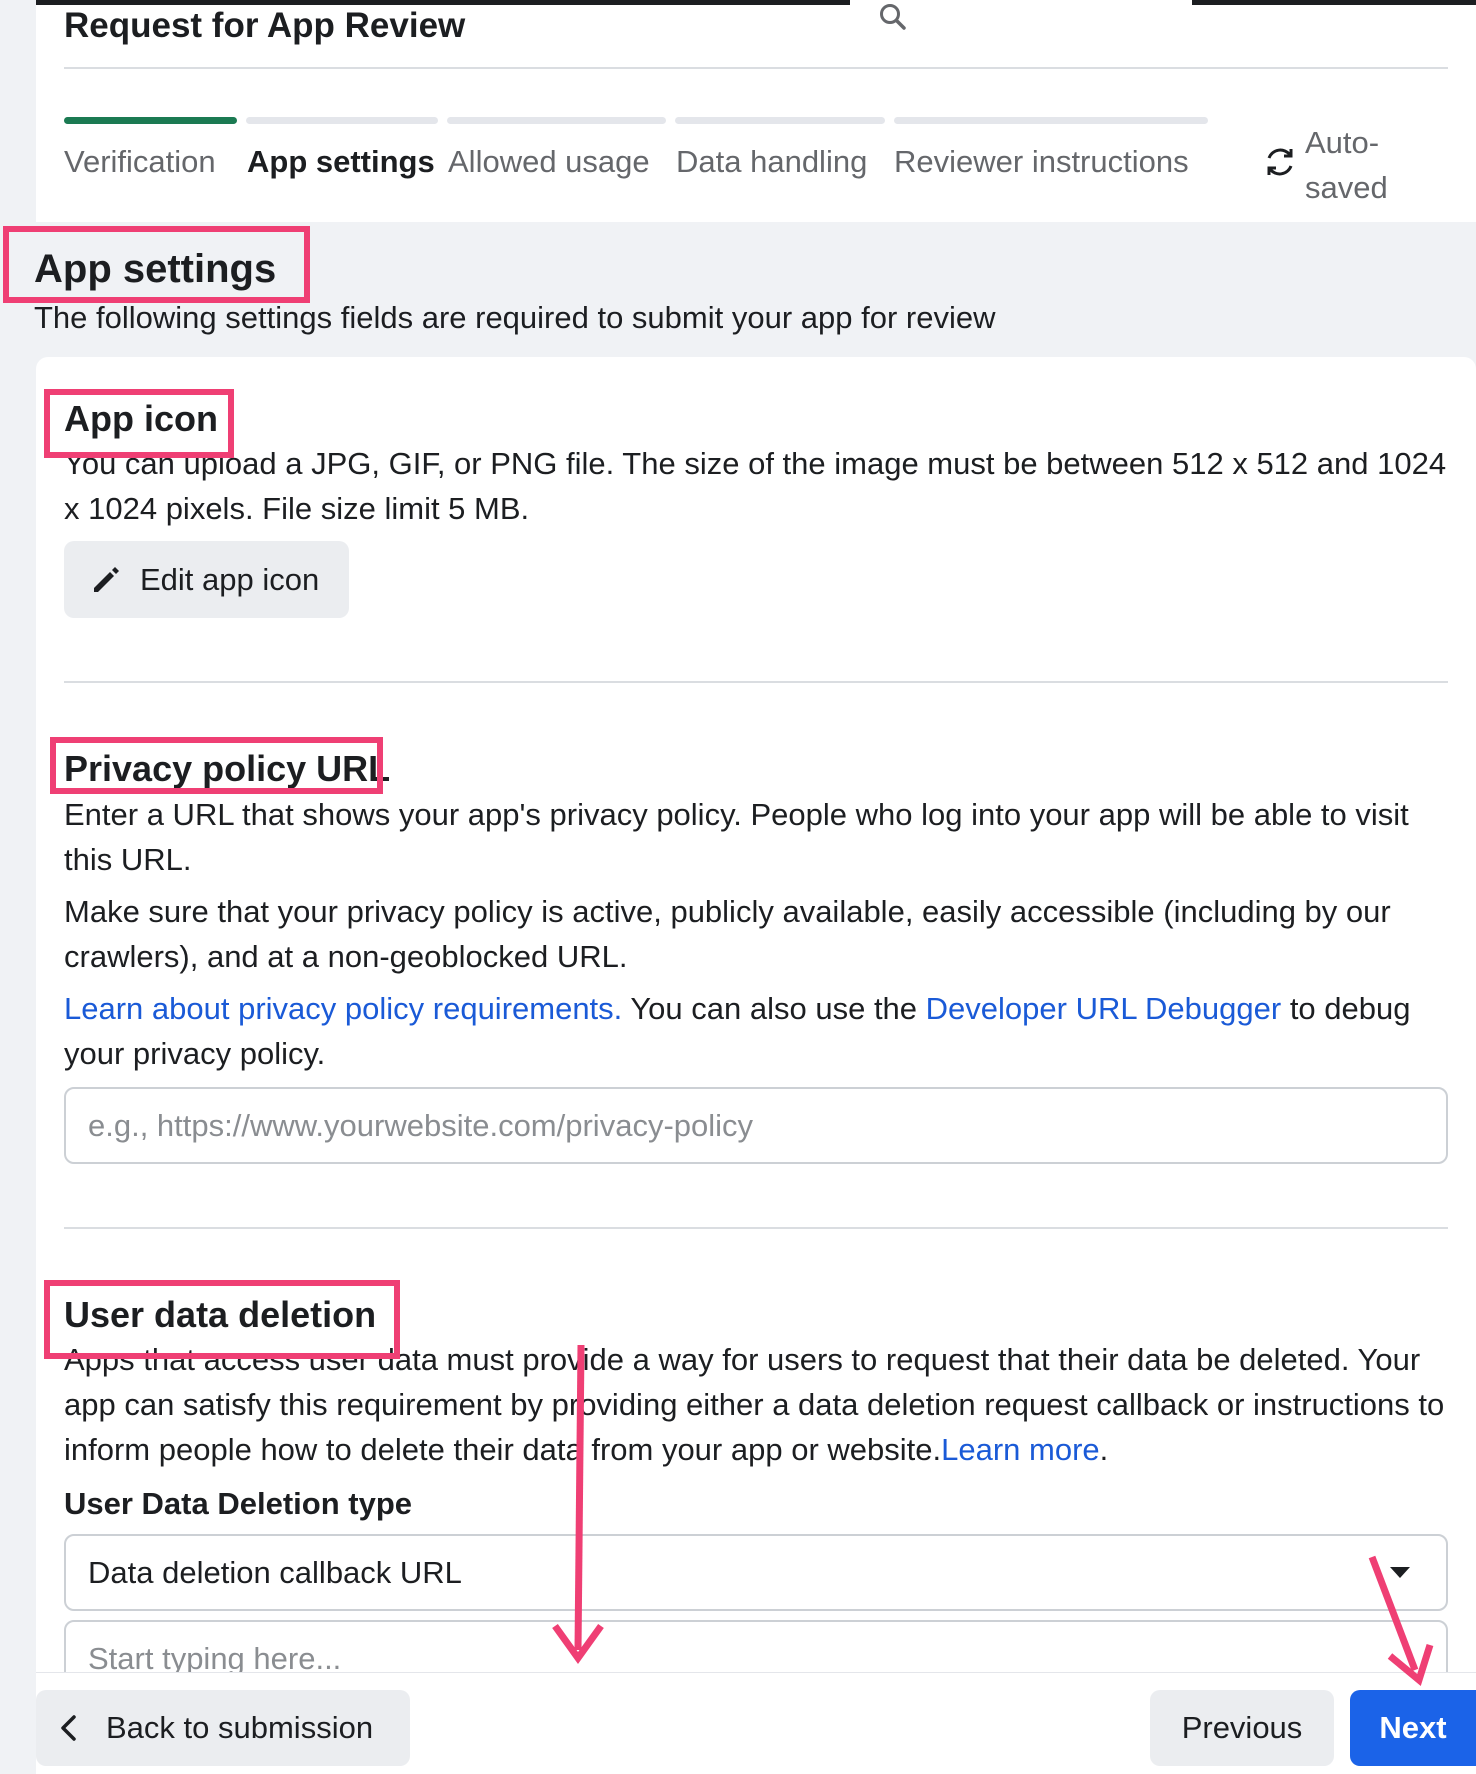 The image size is (1476, 1774). What do you see at coordinates (265, 25) in the screenshot?
I see `page-title: Request for App Review` at bounding box center [265, 25].